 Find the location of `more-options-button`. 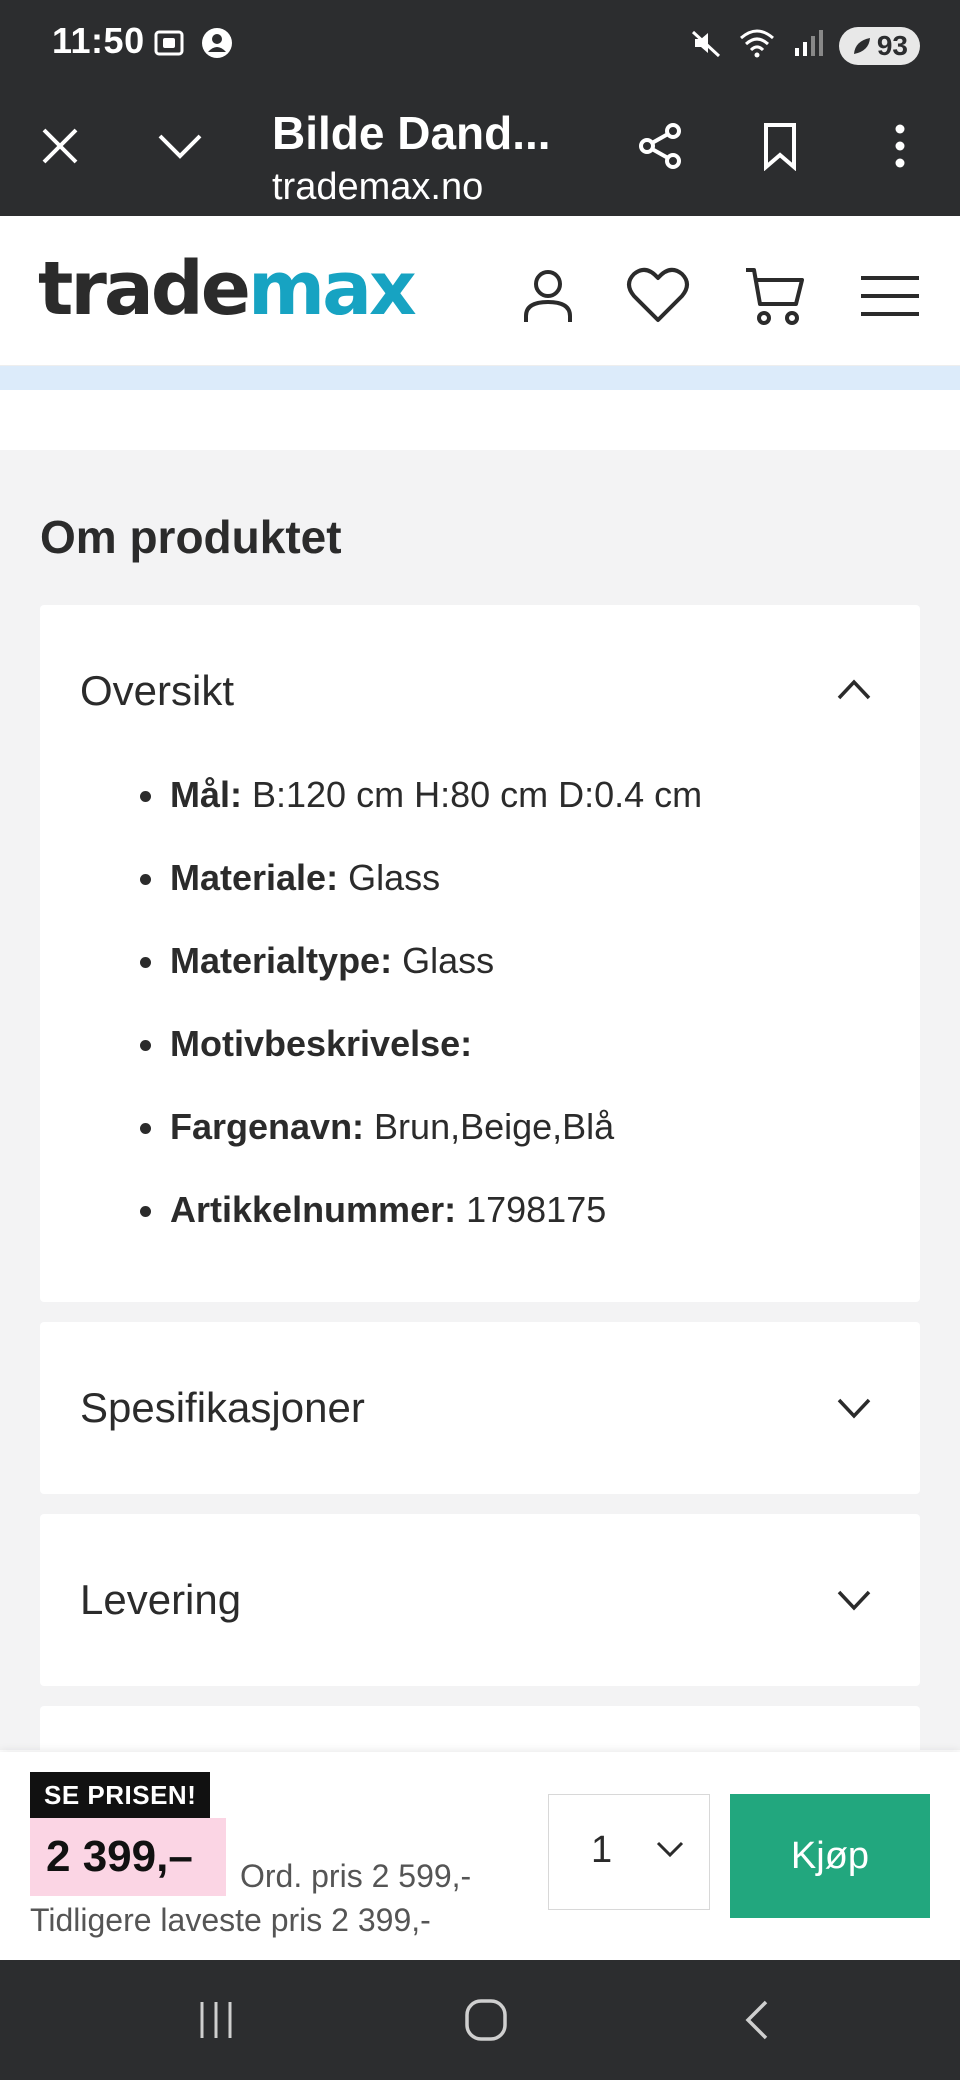

more-options-button is located at coordinates (900, 146).